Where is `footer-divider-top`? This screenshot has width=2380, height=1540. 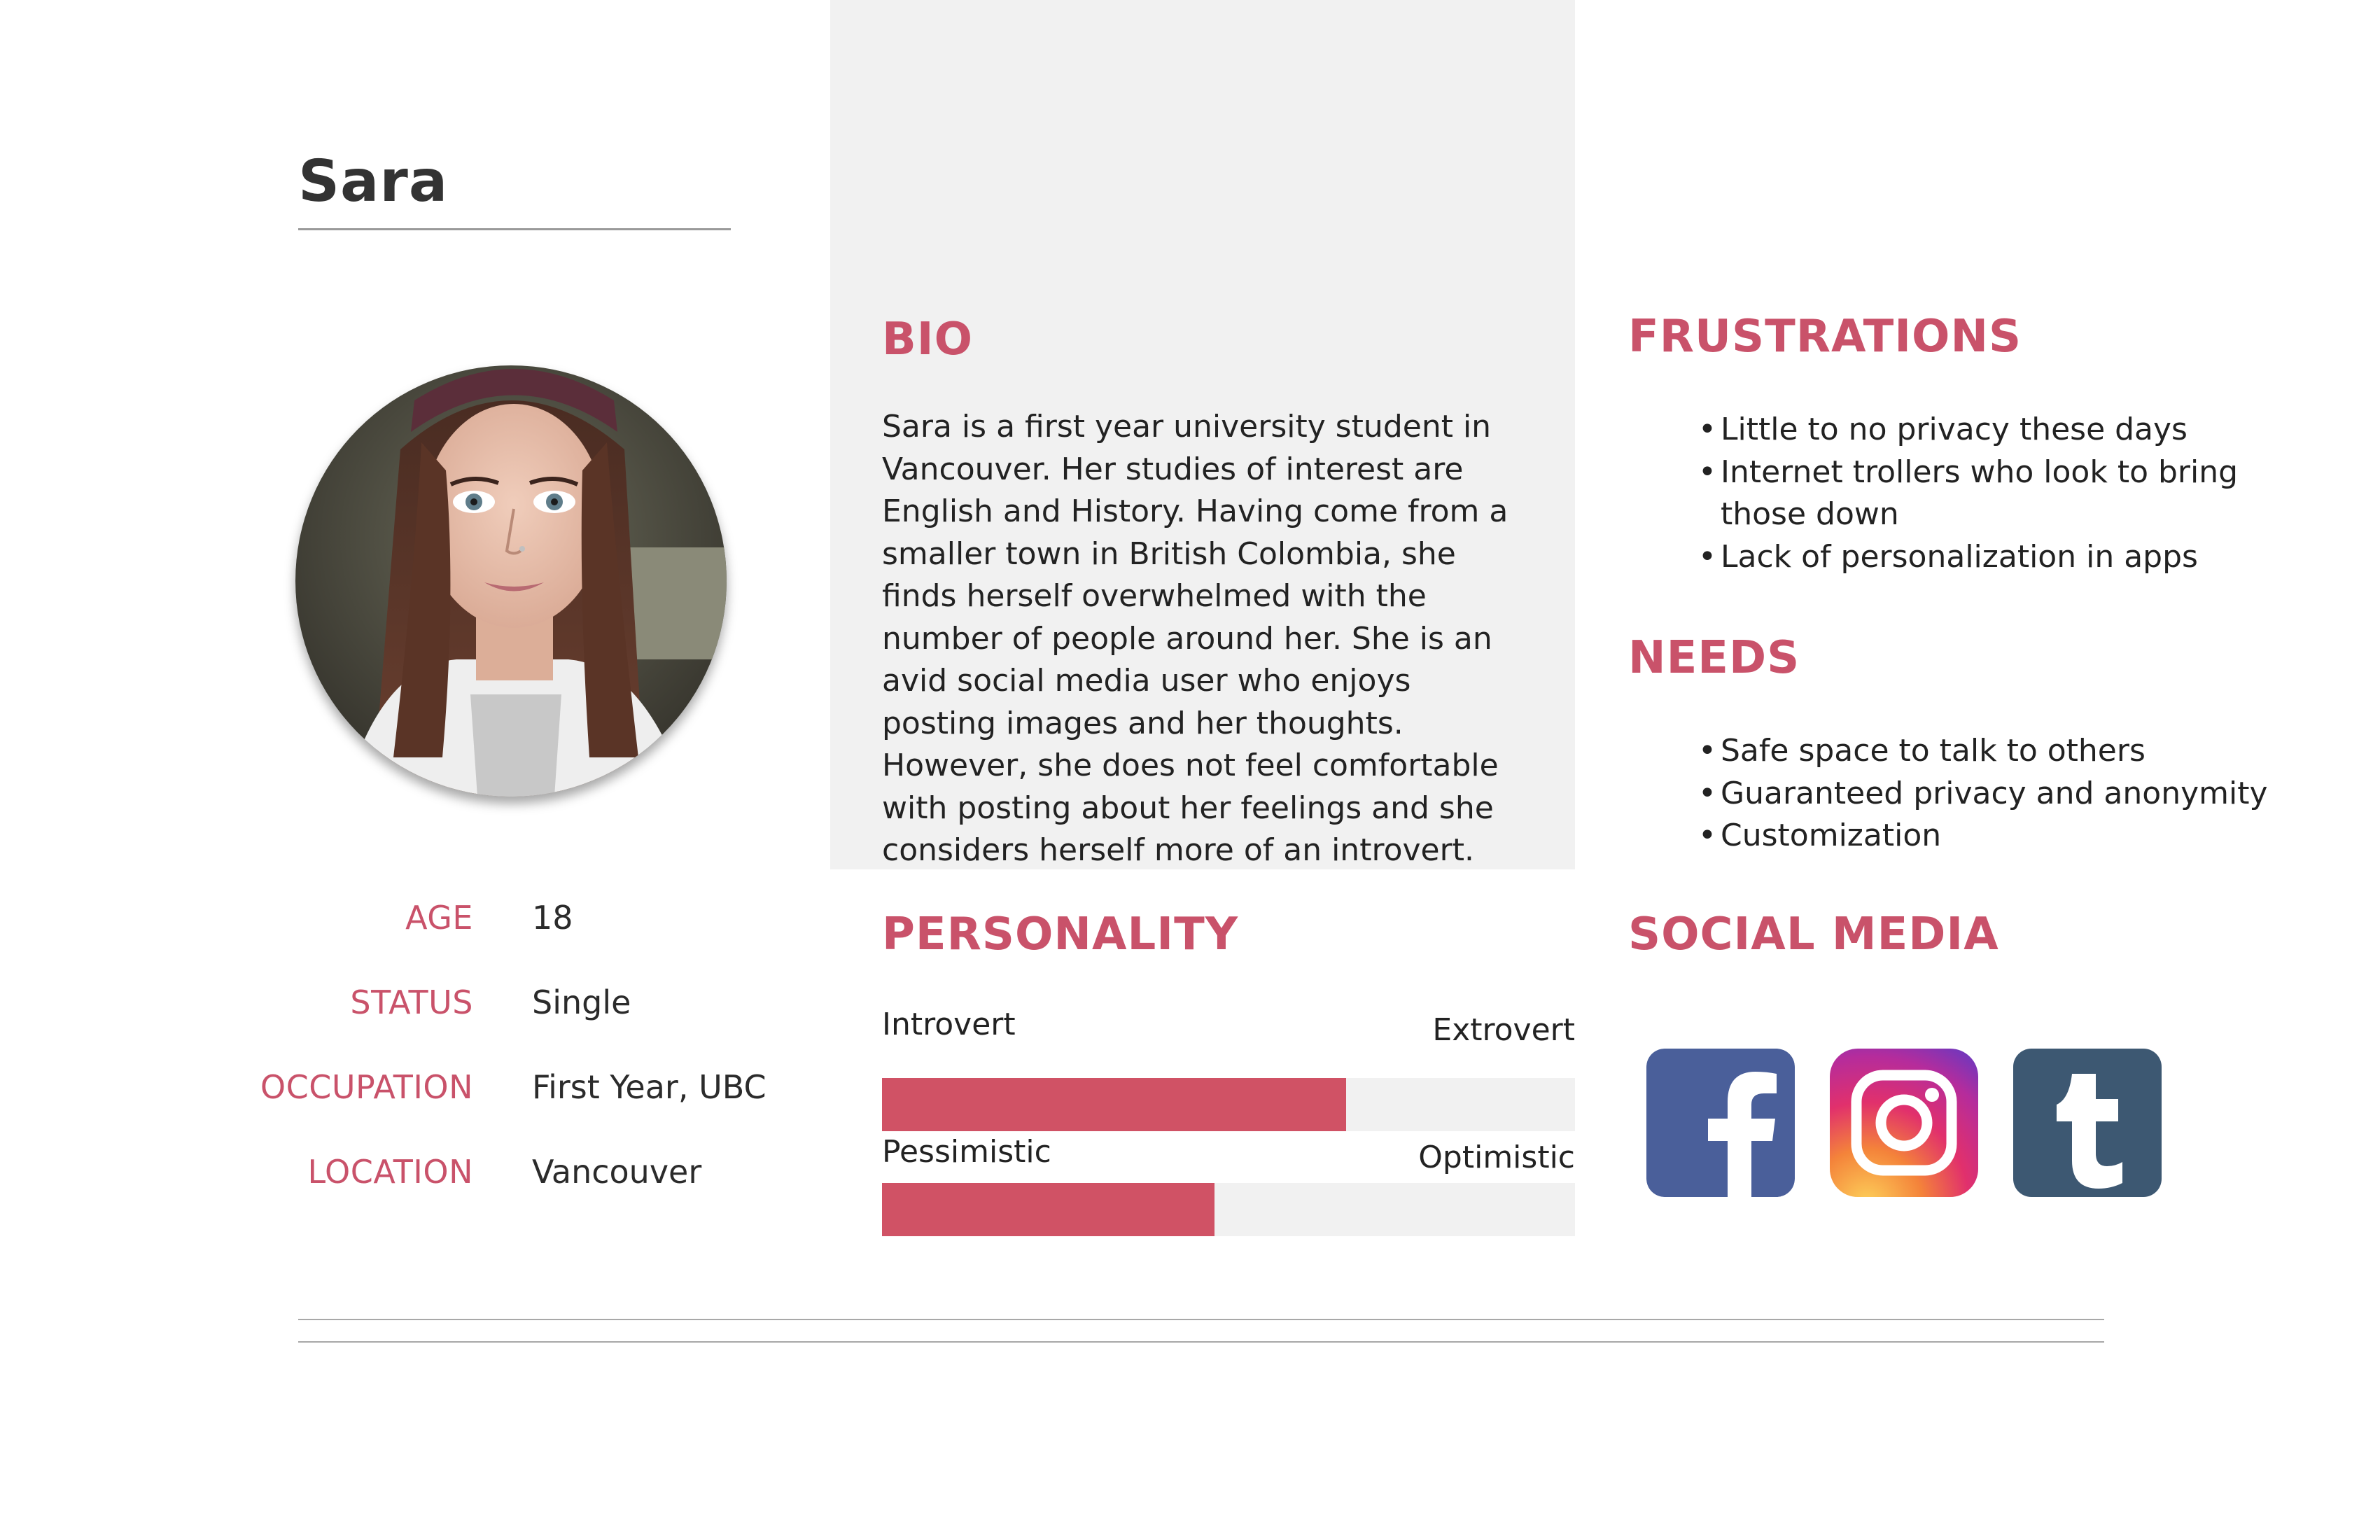
footer-divider-top is located at coordinates (1201, 1319).